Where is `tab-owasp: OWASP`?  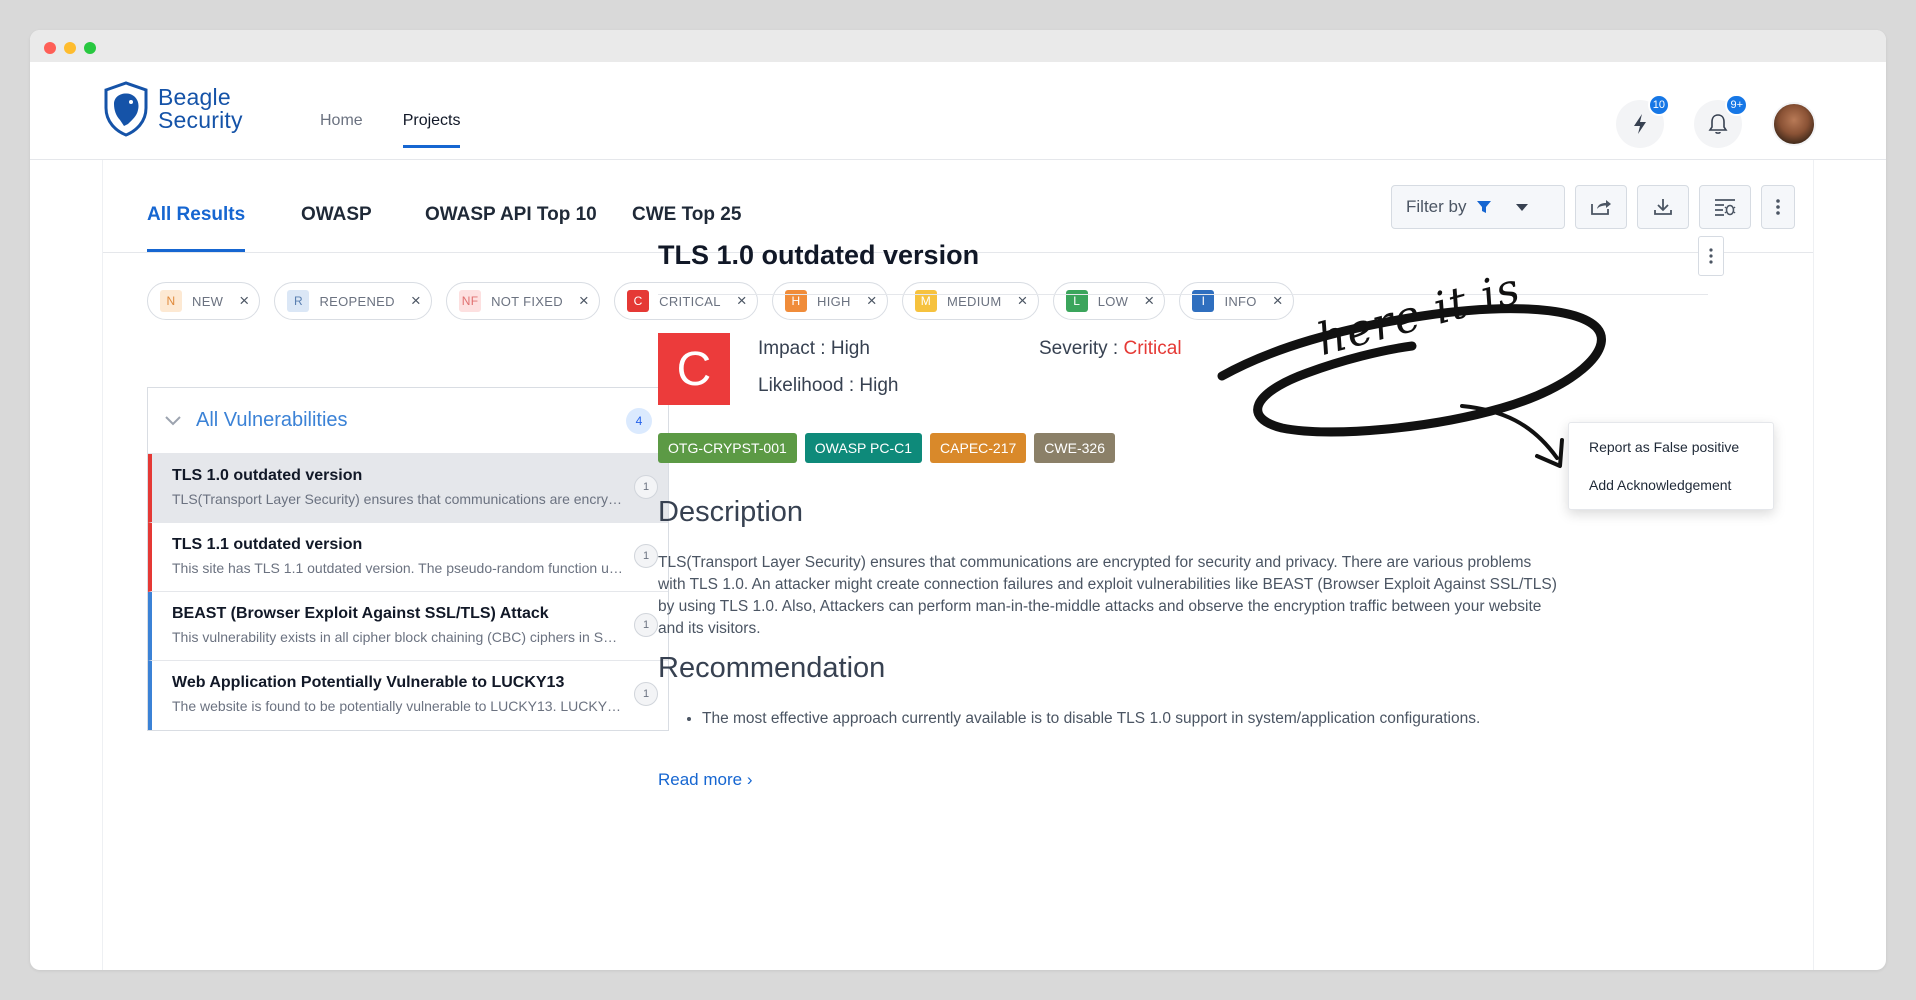 tab-owasp: OWASP is located at coordinates (336, 215).